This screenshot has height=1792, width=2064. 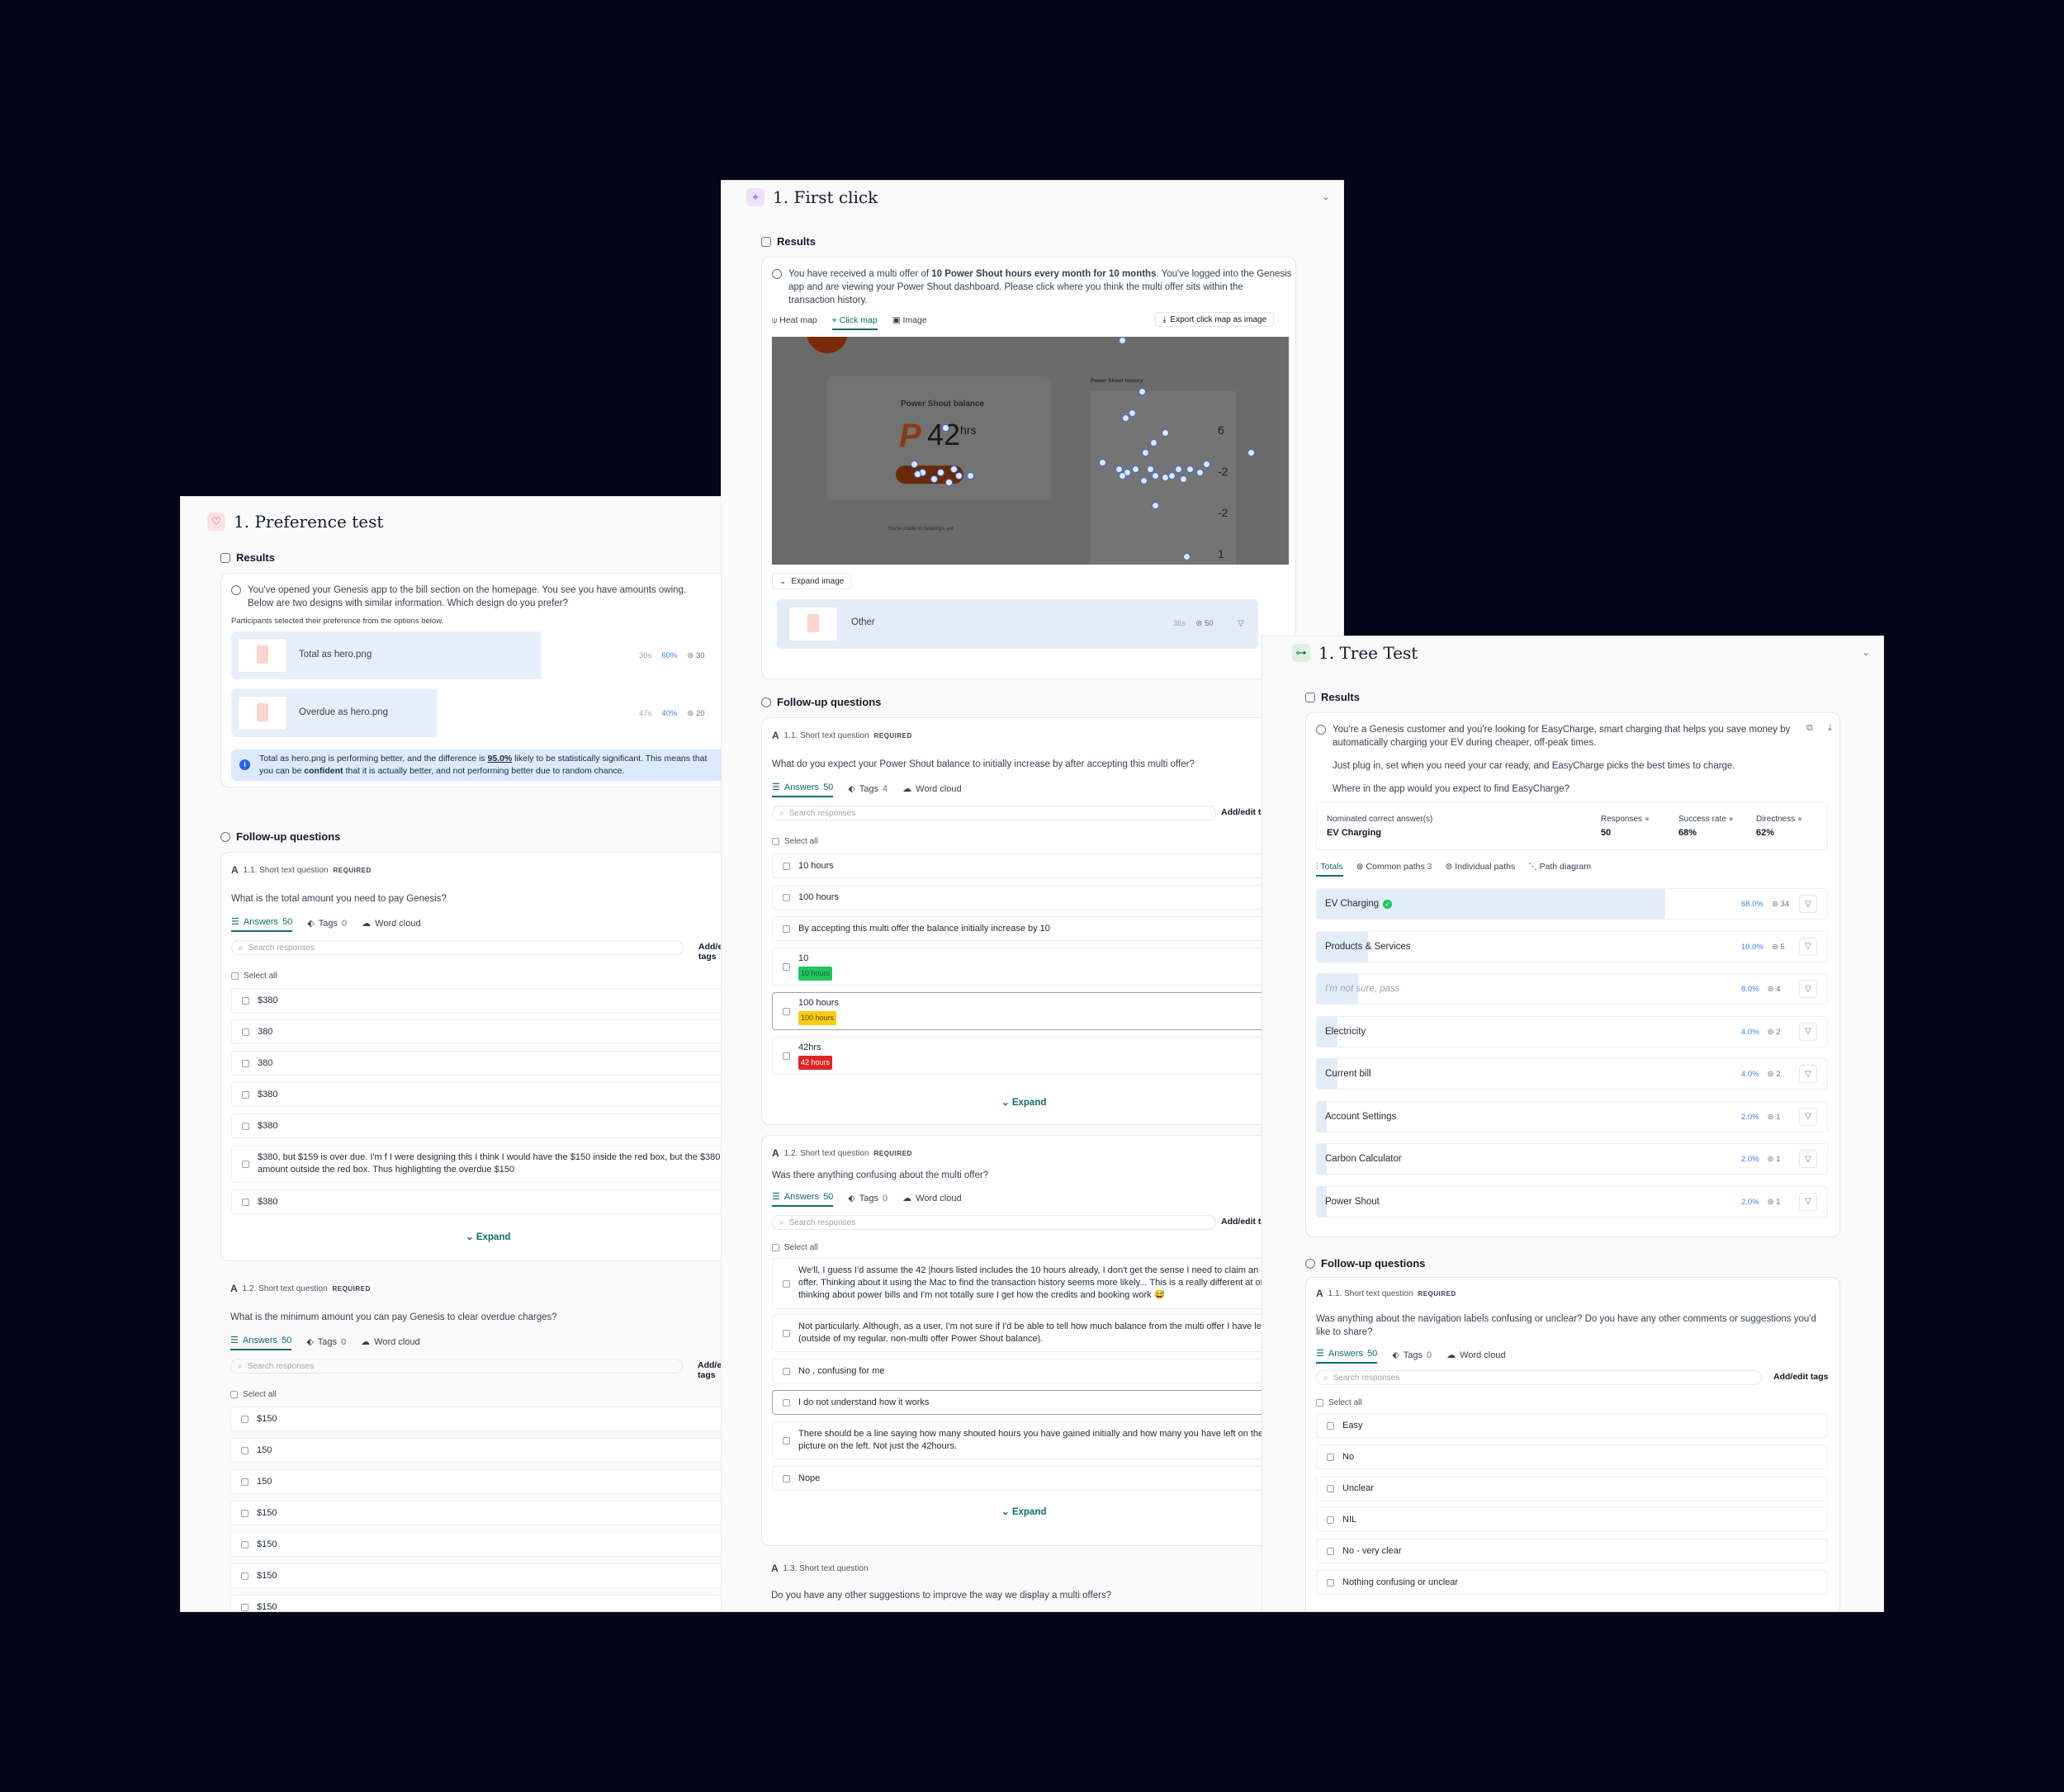 What do you see at coordinates (451, 521) in the screenshot?
I see `preference-header: ♡ 1. Preference test` at bounding box center [451, 521].